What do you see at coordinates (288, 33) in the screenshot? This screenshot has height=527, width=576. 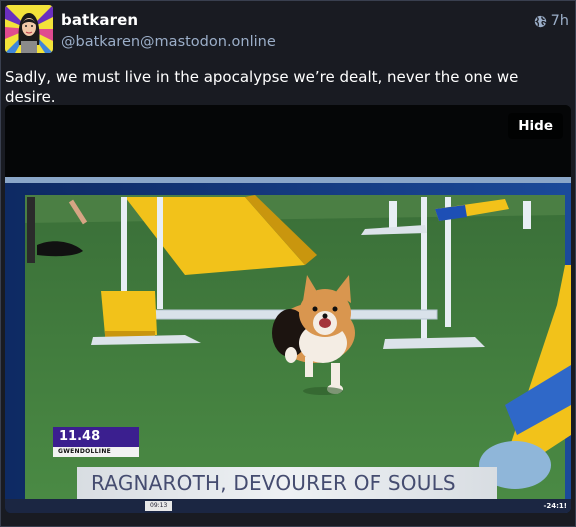 I see `post-header: batkaren @batkaren@mastodon.online 7h` at bounding box center [288, 33].